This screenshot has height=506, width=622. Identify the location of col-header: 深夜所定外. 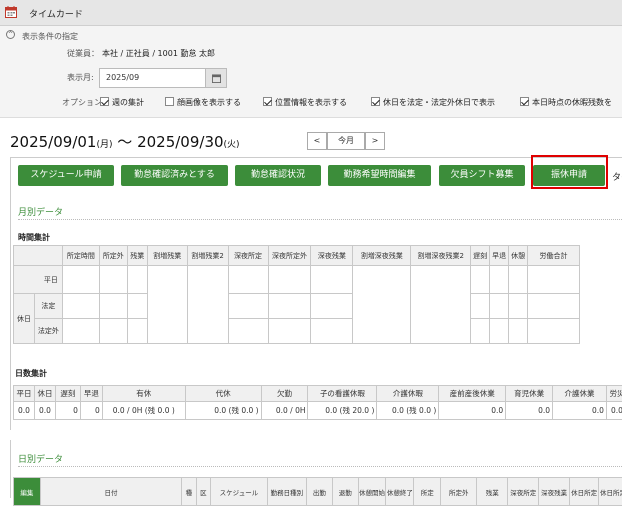
(289, 255).